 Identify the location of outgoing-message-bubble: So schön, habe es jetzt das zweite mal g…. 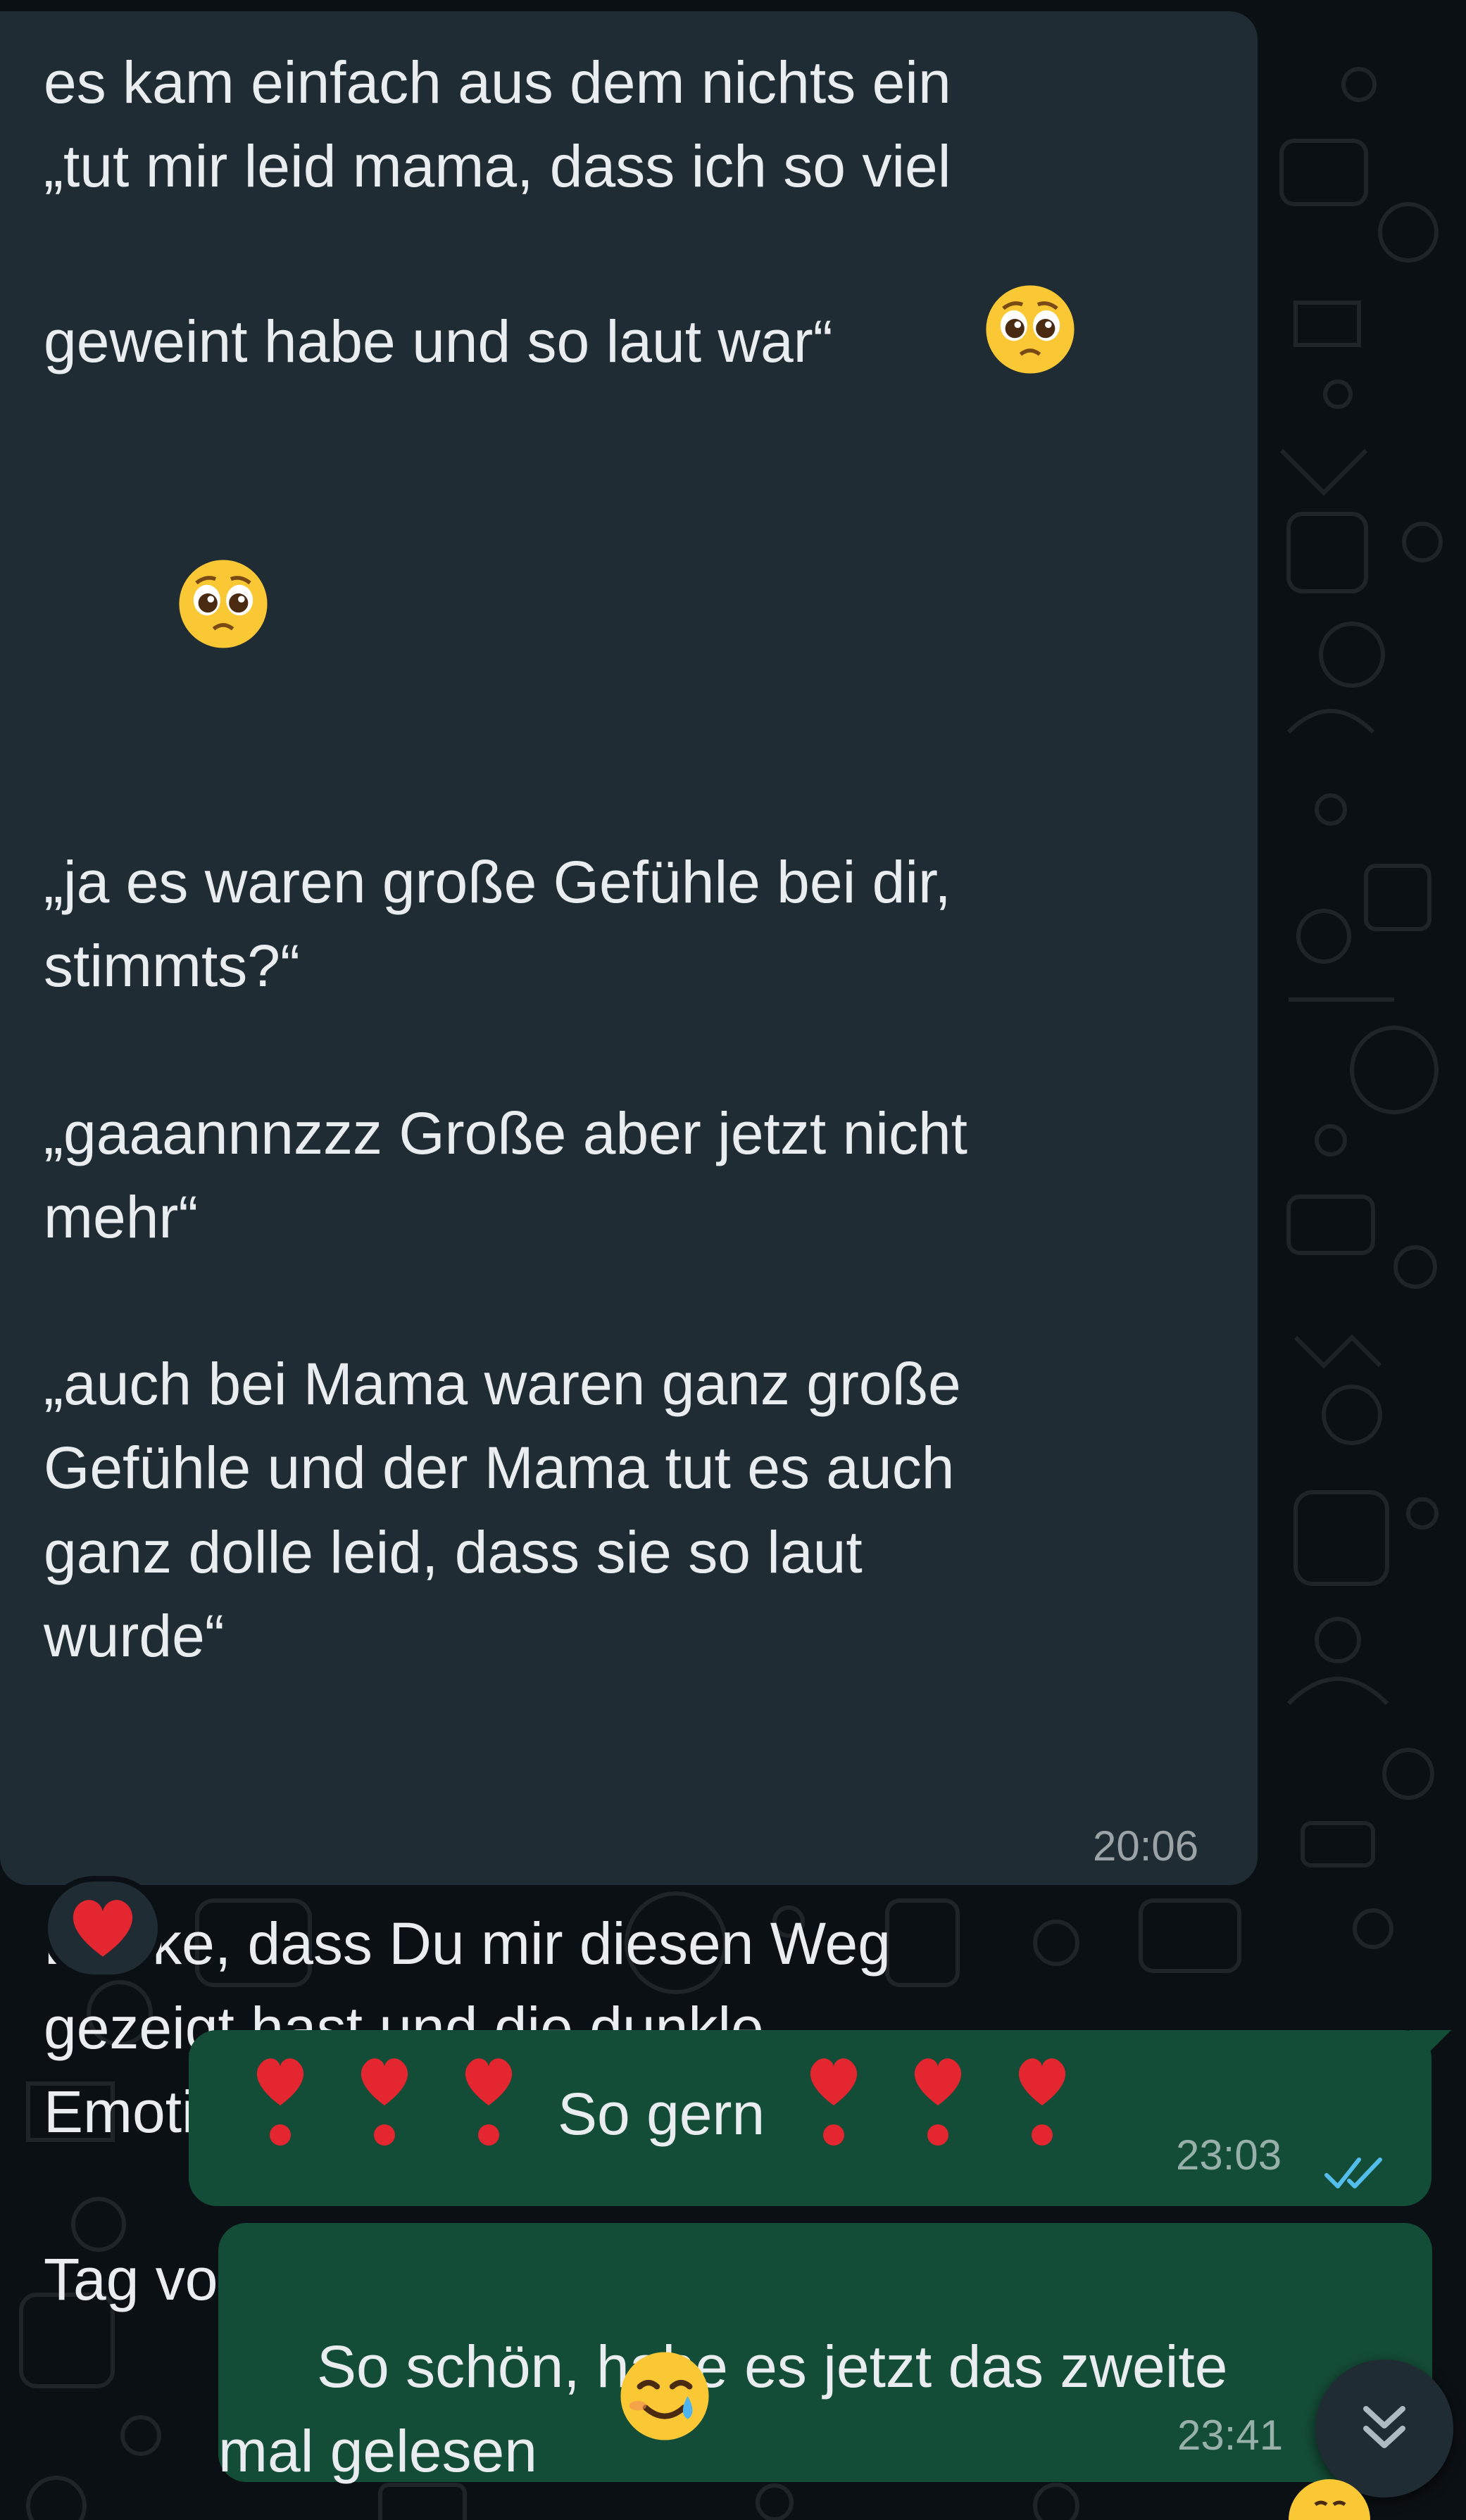
(825, 2353).